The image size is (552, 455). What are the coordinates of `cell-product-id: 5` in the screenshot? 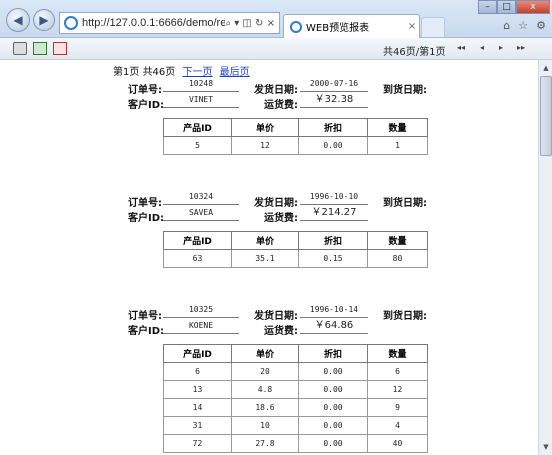 It's located at (197, 145).